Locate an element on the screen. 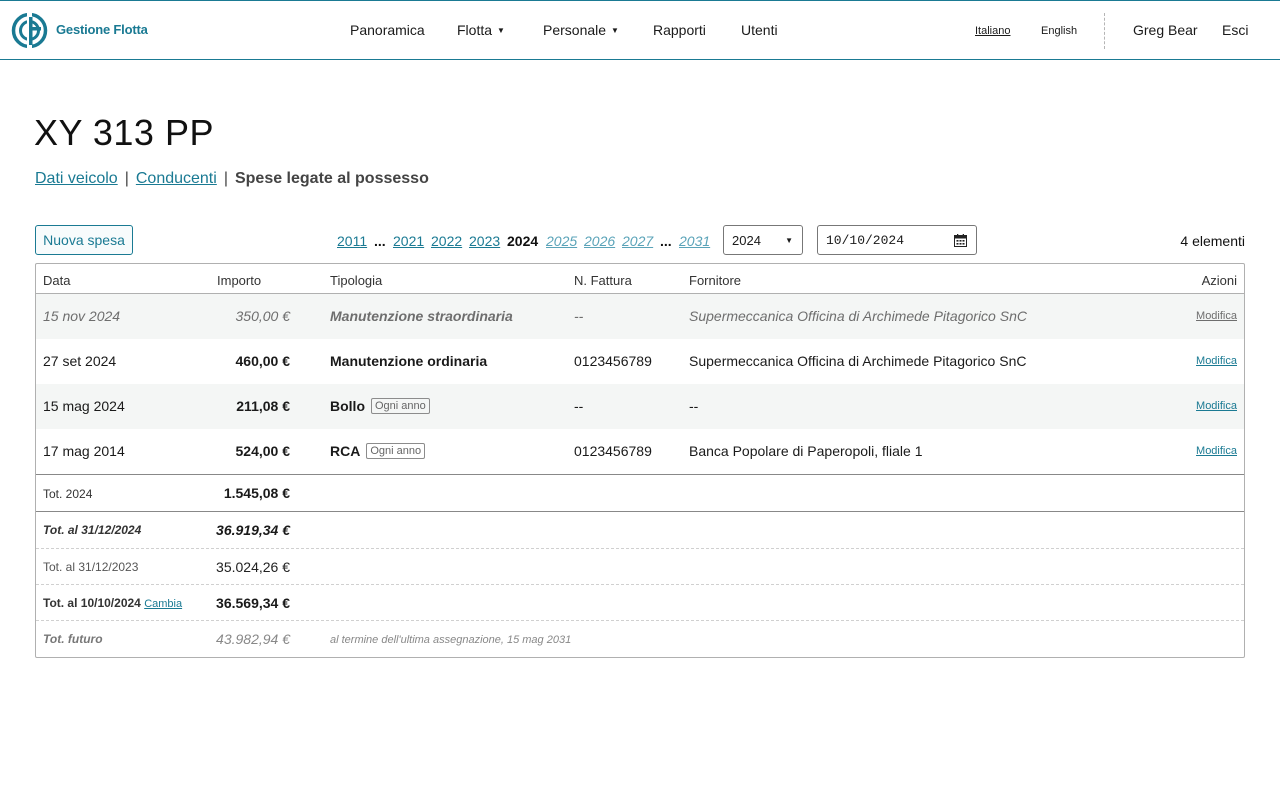 This screenshot has width=1280, height=800. link-drivers: Conducenti is located at coordinates (176, 178).